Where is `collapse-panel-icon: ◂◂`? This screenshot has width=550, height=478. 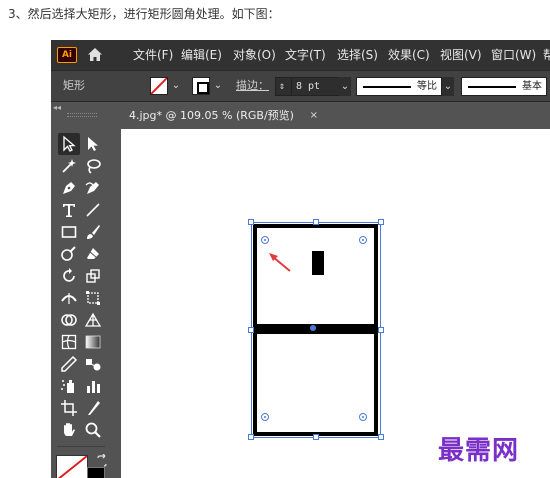
collapse-panel-icon: ◂◂ is located at coordinates (57, 107).